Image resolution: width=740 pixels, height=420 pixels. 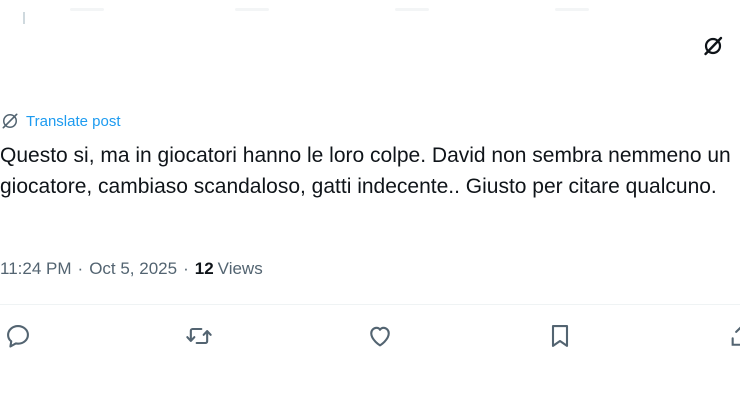 What do you see at coordinates (713, 46) in the screenshot?
I see `grok-icon` at bounding box center [713, 46].